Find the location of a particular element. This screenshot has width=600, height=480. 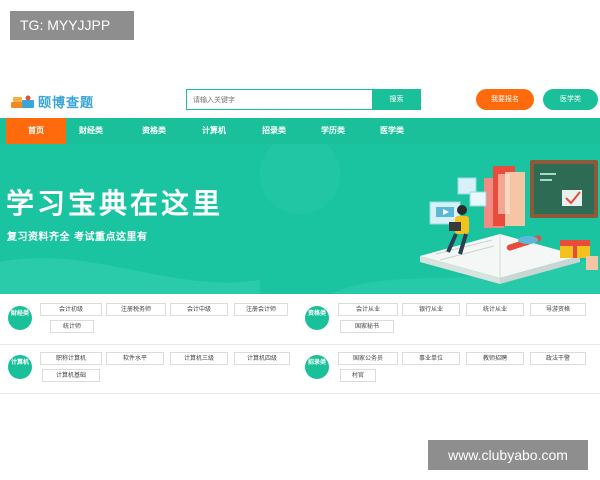

category-chip: 统计从业 is located at coordinates (495, 309).